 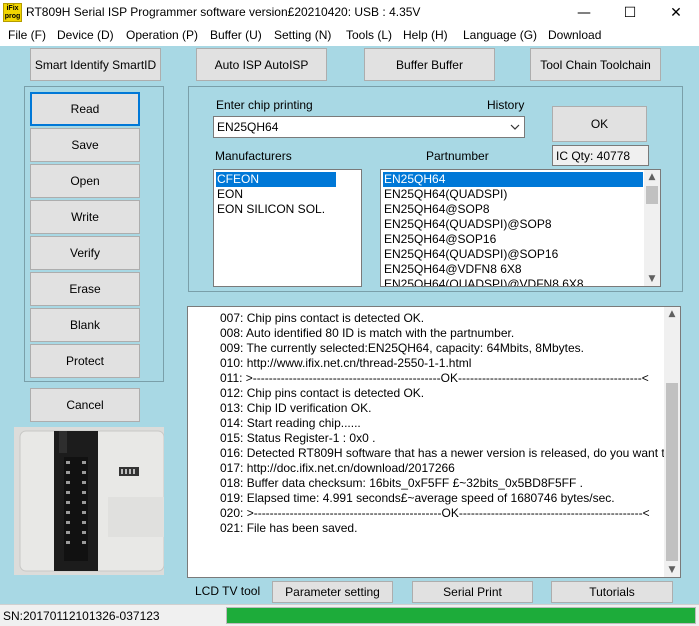 I want to click on logo-text-bottom: prog, so click(x=12, y=16).